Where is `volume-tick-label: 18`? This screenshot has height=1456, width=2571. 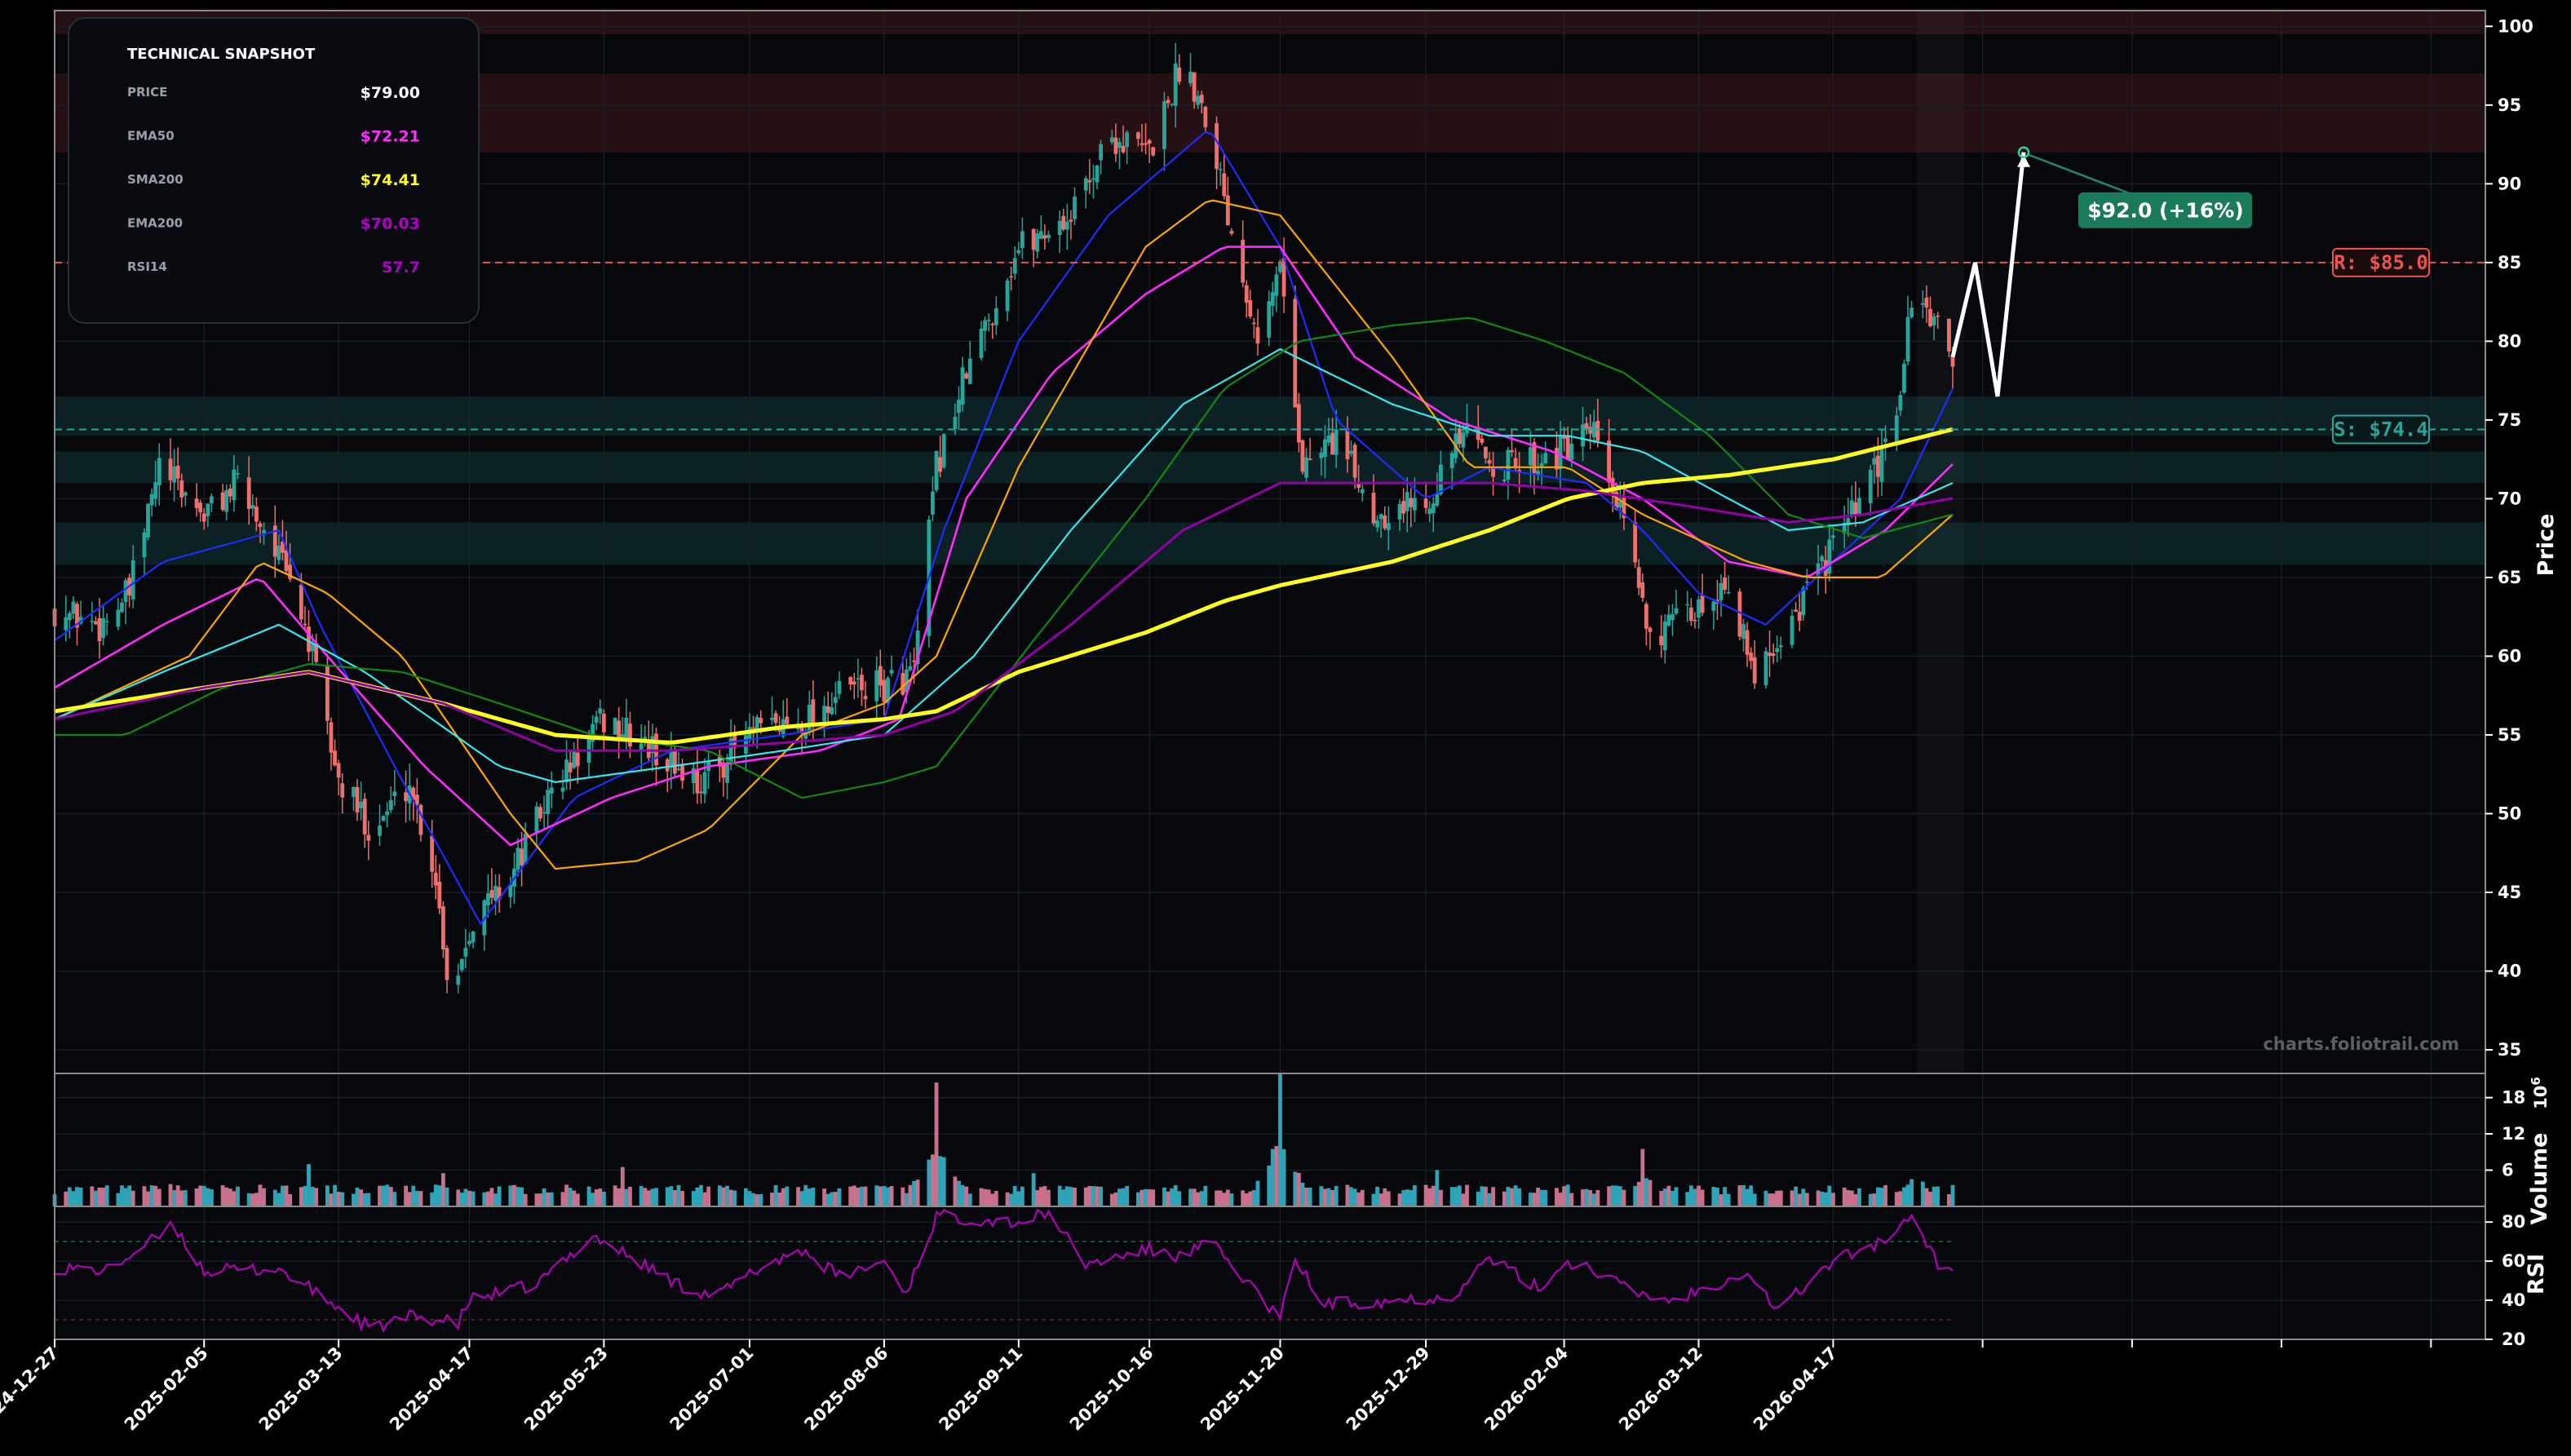 volume-tick-label: 18 is located at coordinates (2513, 1098).